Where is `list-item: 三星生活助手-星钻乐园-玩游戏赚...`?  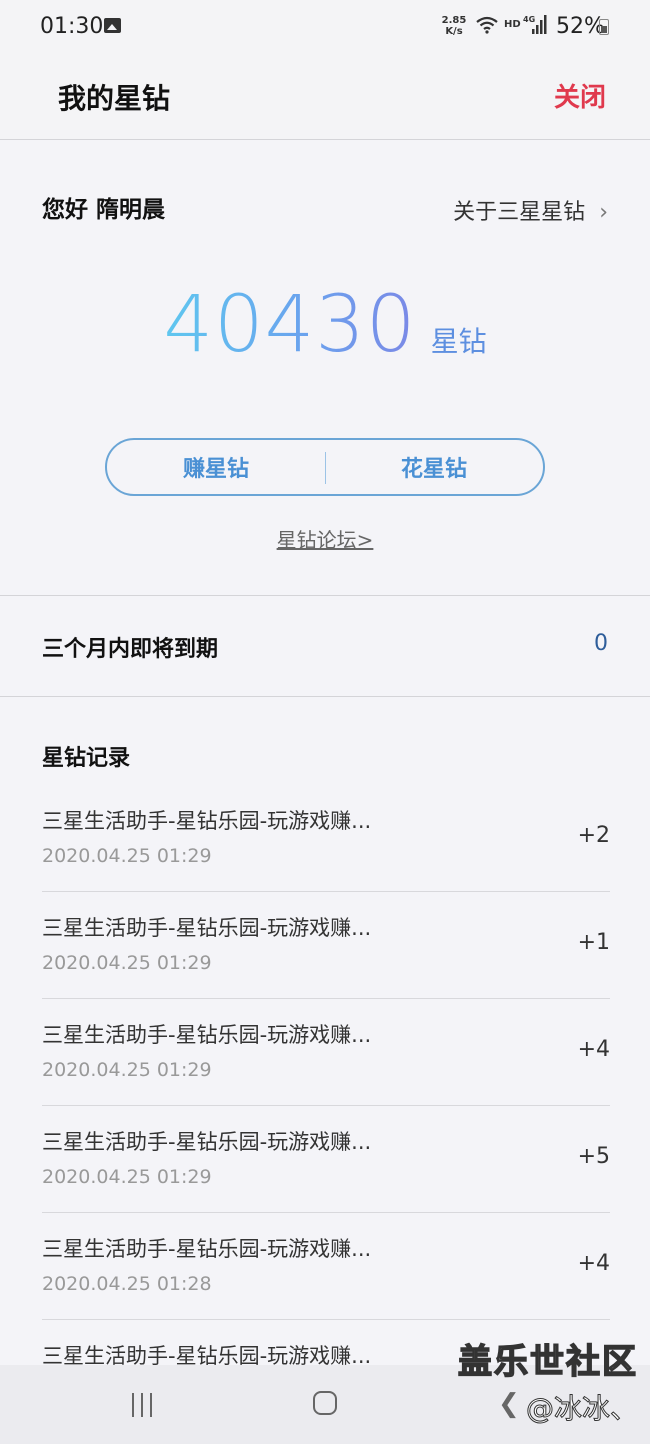
list-item: 三星生活助手-星钻乐园-玩游戏赚... is located at coordinates (326, 1342).